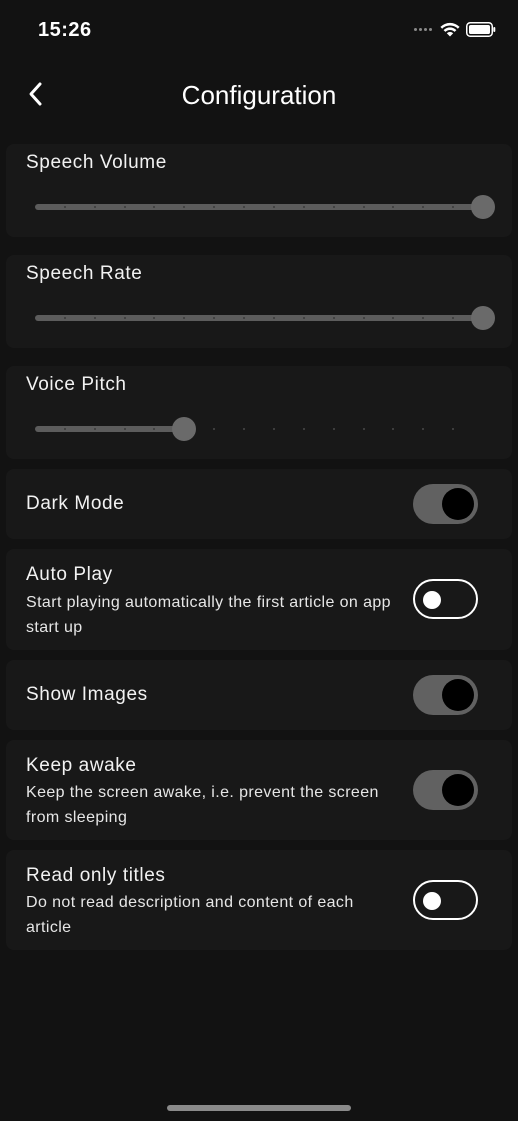 The image size is (518, 1121). Describe the element at coordinates (259, 301) in the screenshot. I see `speech-rate-card: Speech Rate` at that location.